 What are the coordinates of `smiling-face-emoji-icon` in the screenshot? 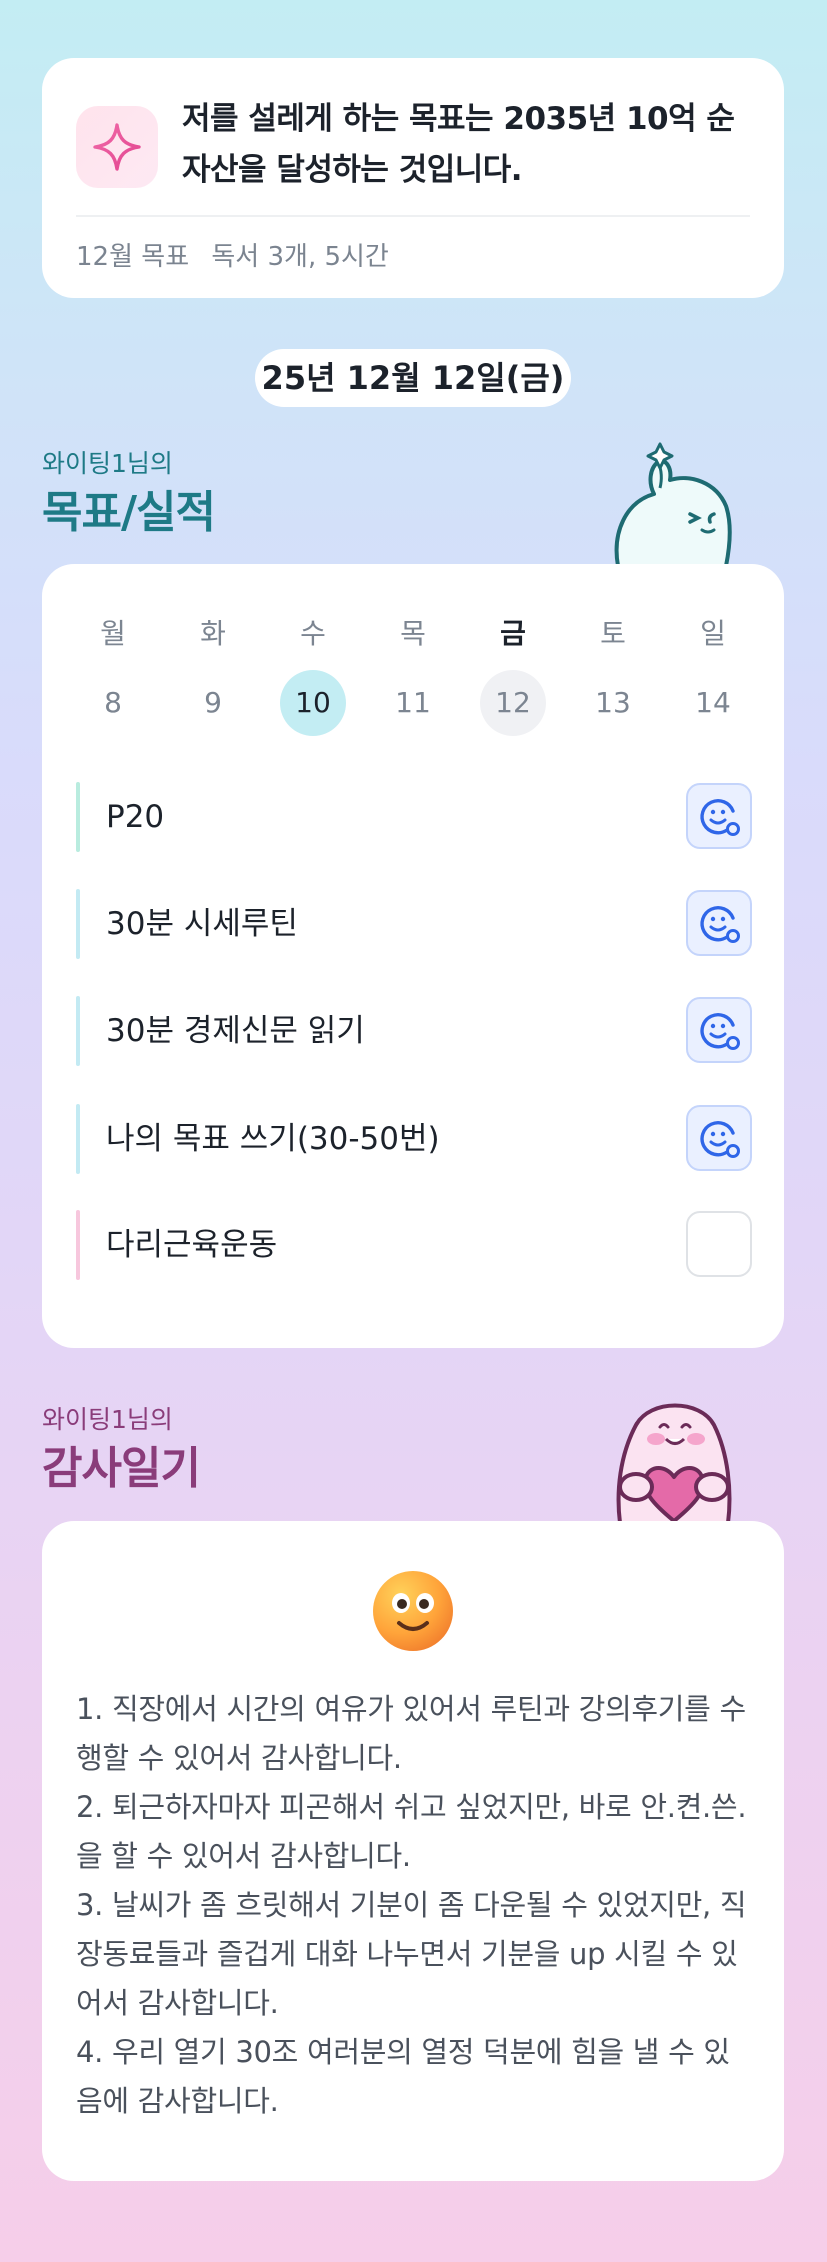 It's located at (413, 1611).